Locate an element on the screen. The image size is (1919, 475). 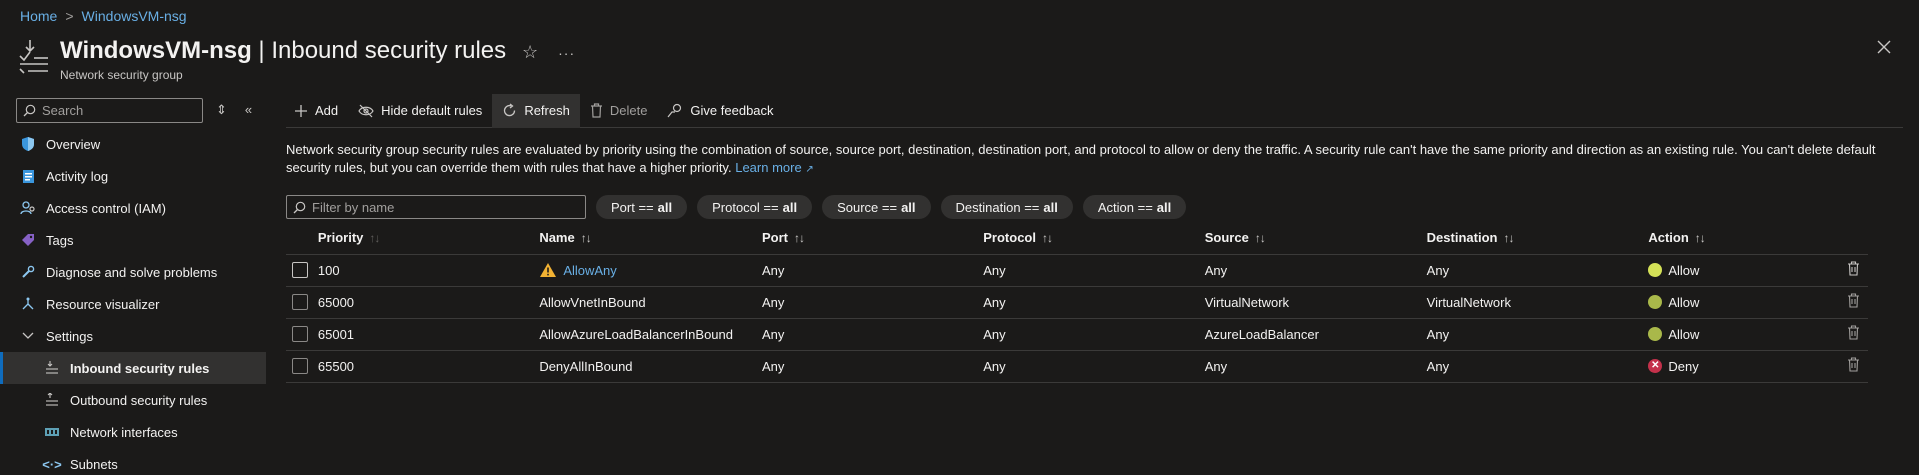
column-header-port: Port ↑↓ is located at coordinates (873, 238).